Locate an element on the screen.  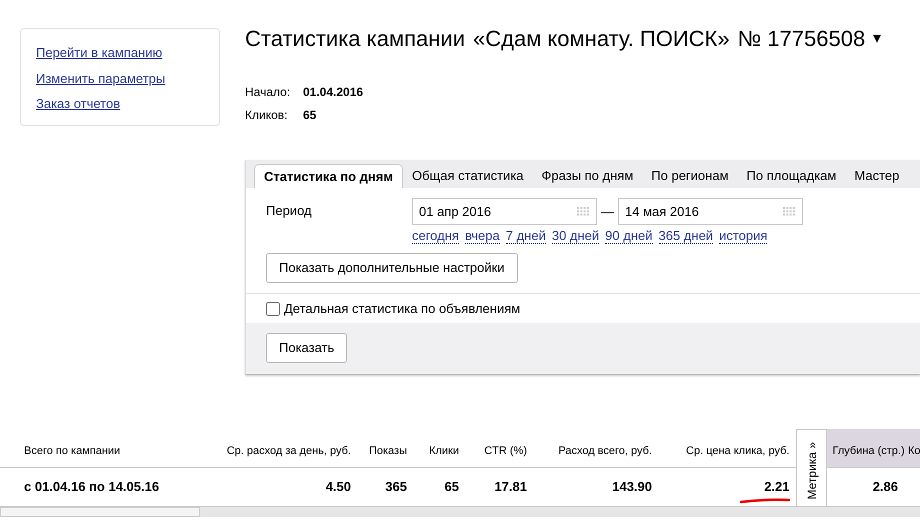
table-cell: 17.81 is located at coordinates (510, 486).